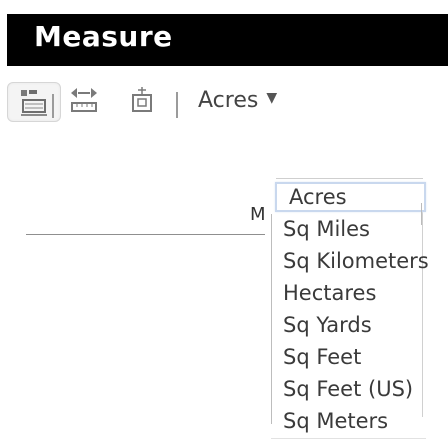  I want to click on distance-tool-icon, so click(84, 100).